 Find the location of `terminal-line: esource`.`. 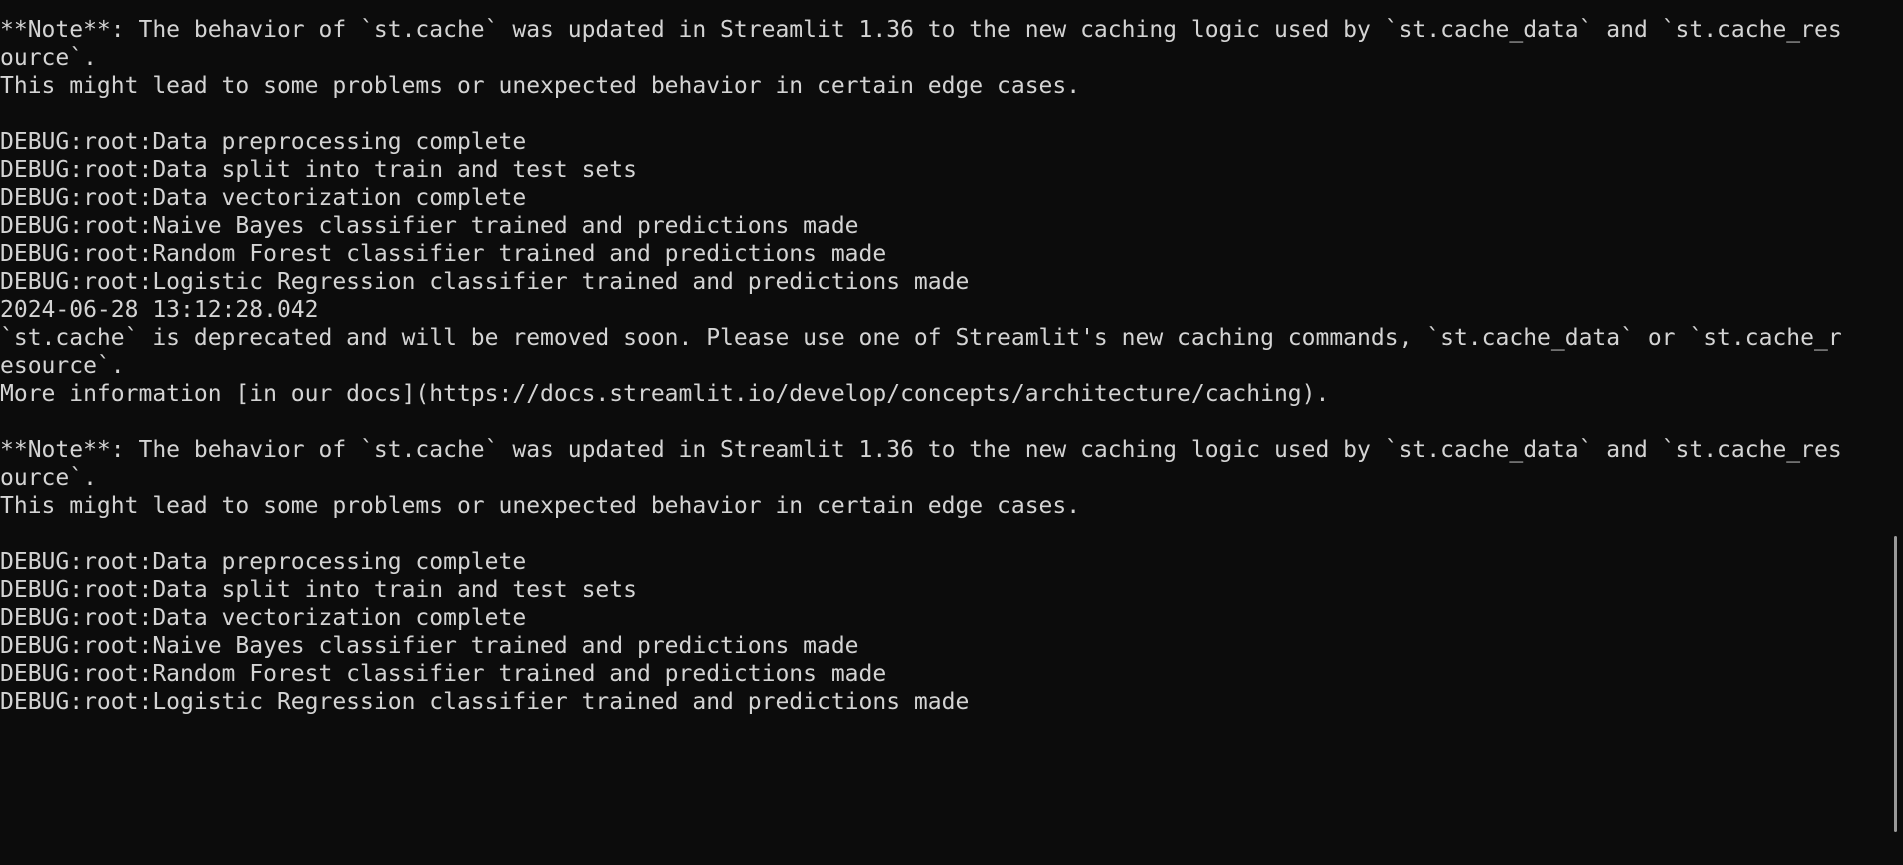

terminal-line: esource`. is located at coordinates (62, 366).